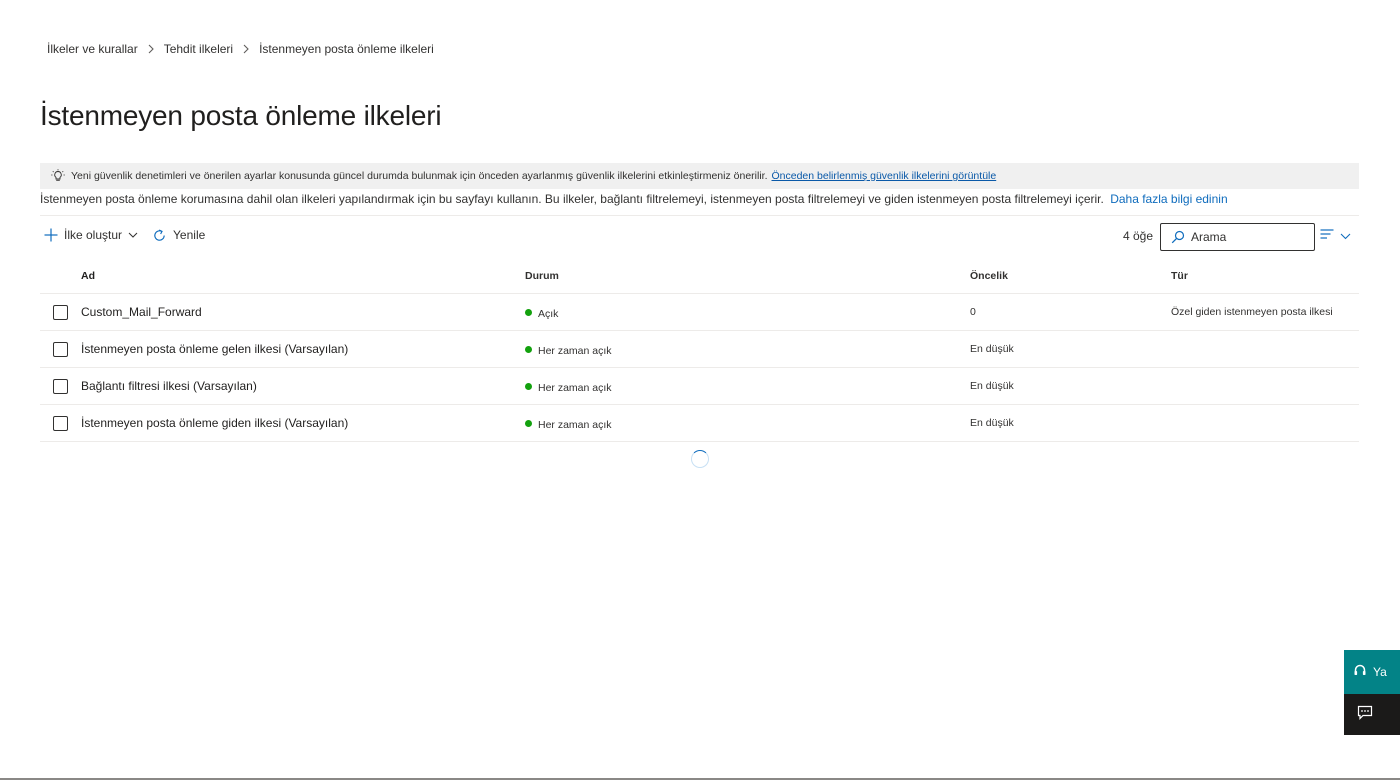 The width and height of the screenshot is (1400, 780). What do you see at coordinates (1372, 672) in the screenshot?
I see `help-button: Ya` at bounding box center [1372, 672].